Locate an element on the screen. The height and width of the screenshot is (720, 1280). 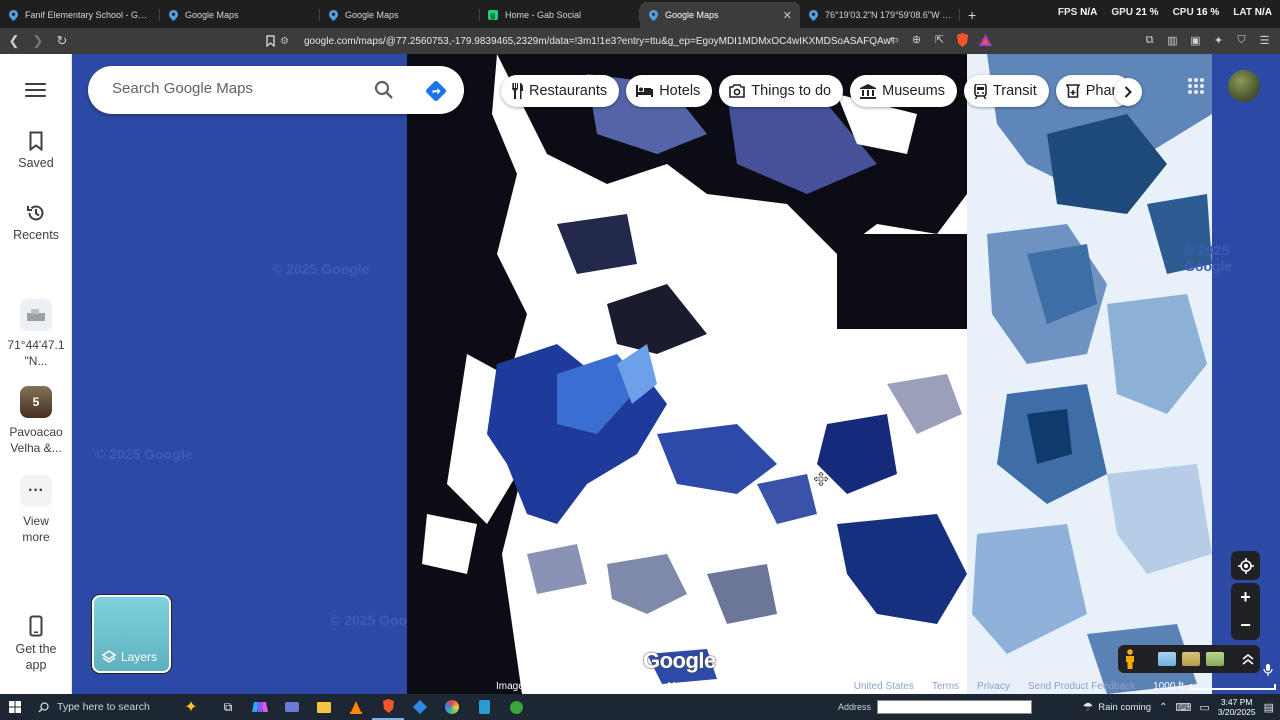
saved-button: Saved is located at coordinates (36, 151).